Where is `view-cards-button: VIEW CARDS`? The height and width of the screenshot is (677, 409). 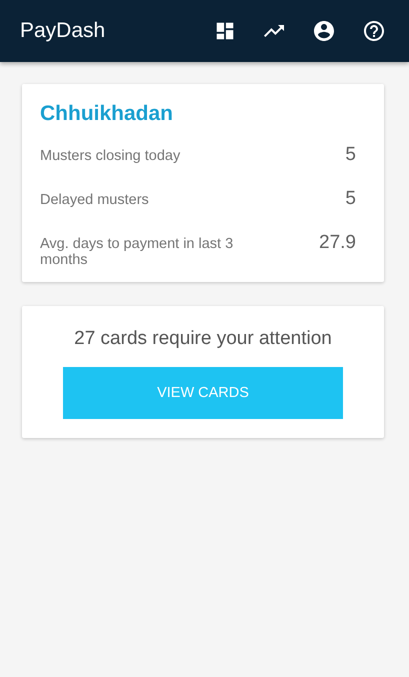
view-cards-button: VIEW CARDS is located at coordinates (203, 393).